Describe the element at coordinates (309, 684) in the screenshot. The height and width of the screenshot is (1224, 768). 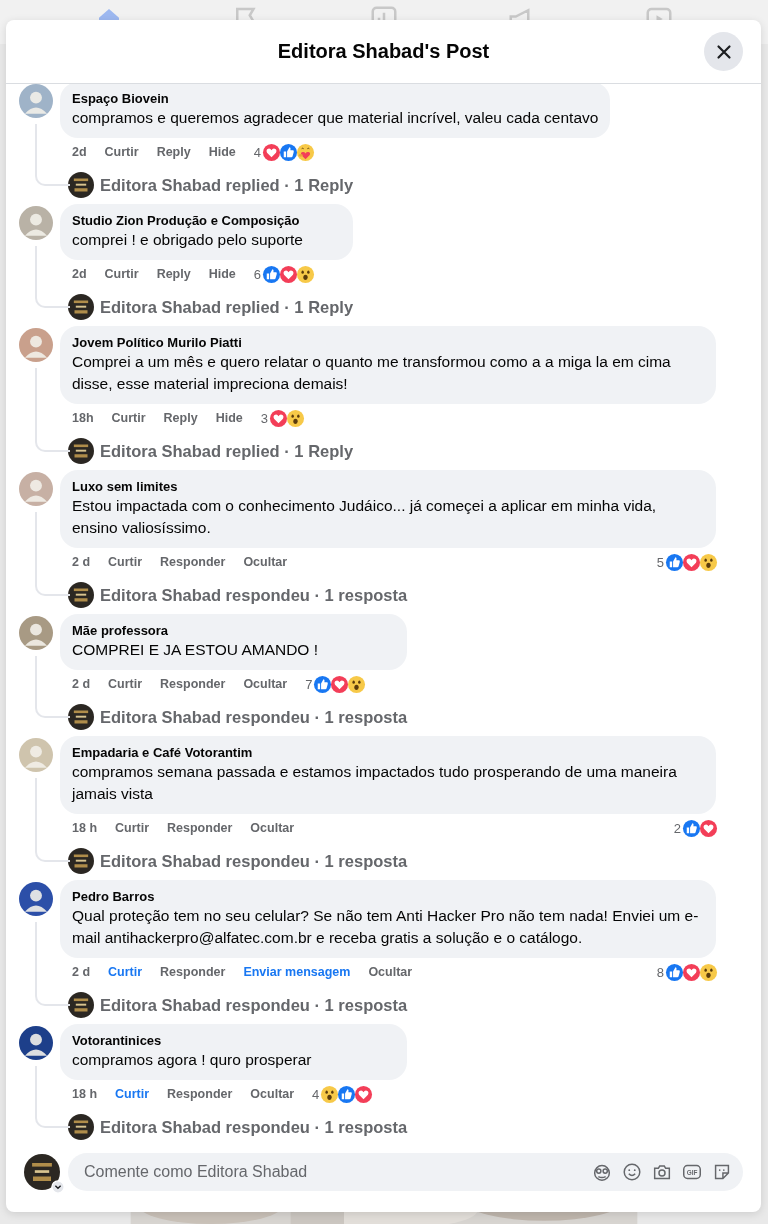
I see `reaction-count: 7` at that location.